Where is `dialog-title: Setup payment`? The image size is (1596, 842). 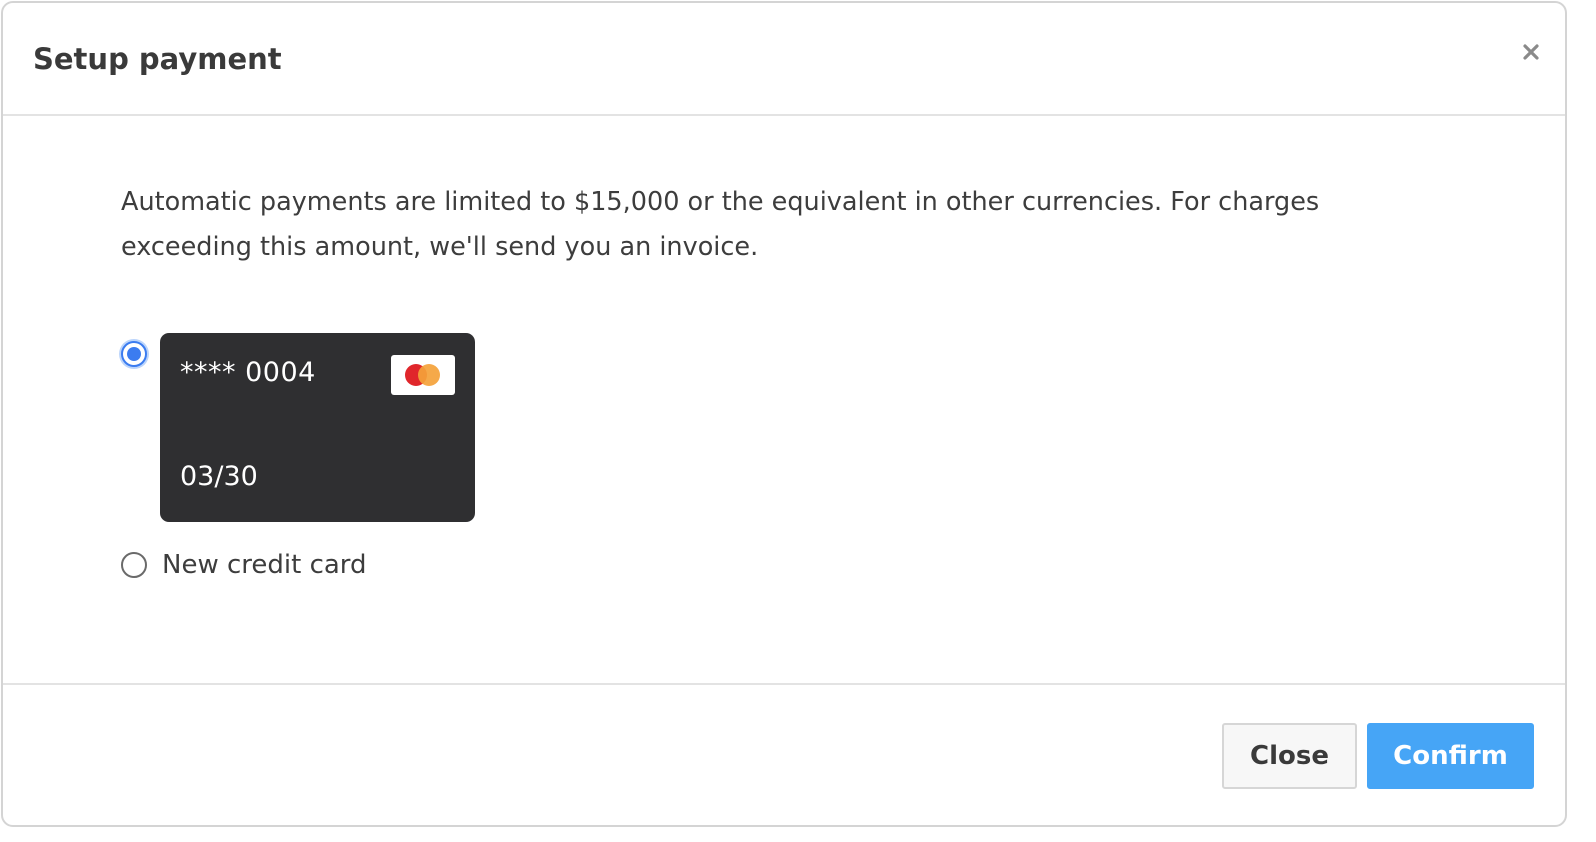
dialog-title: Setup payment is located at coordinates (157, 59).